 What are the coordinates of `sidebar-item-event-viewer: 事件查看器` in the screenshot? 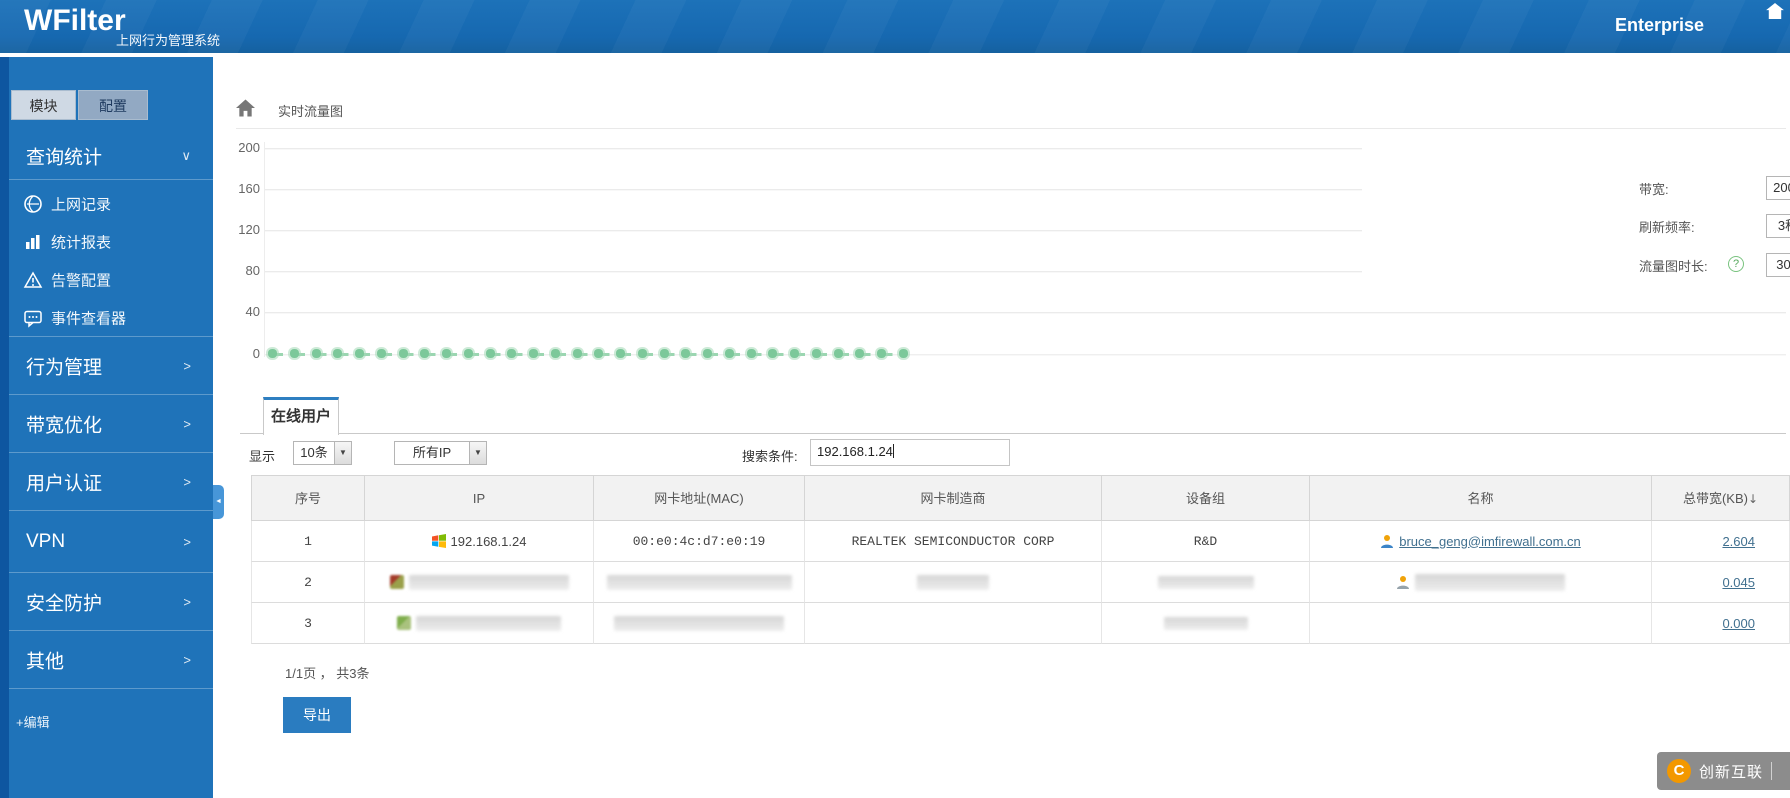 It's located at (111, 318).